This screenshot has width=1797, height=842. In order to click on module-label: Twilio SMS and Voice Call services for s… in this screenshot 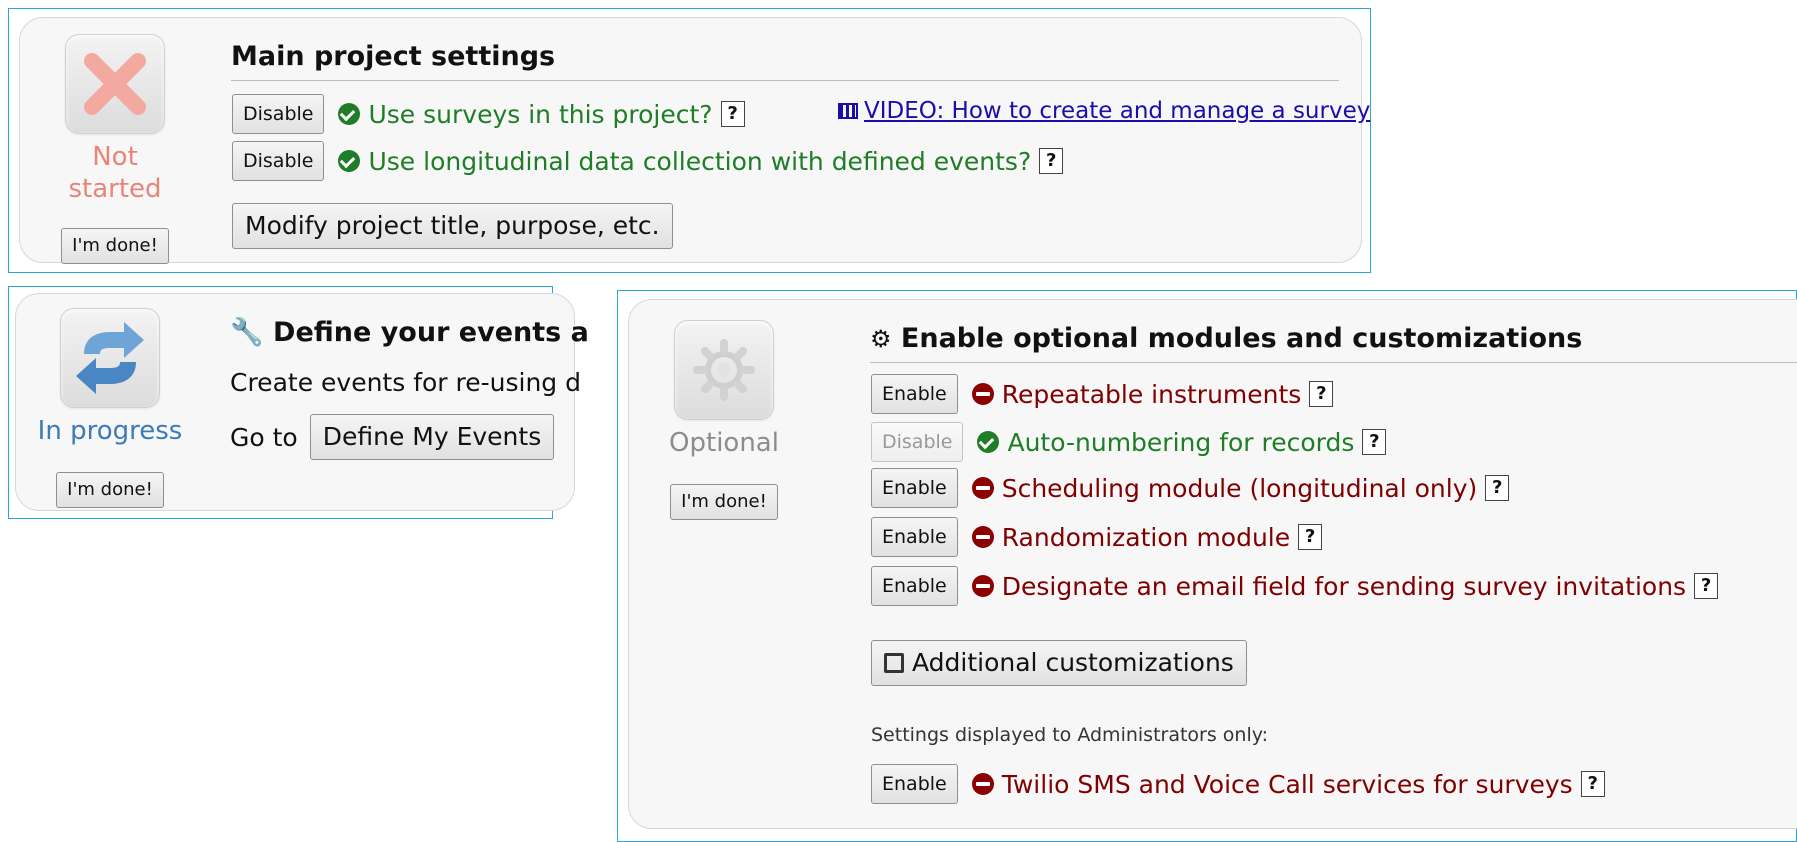, I will do `click(1287, 784)`.